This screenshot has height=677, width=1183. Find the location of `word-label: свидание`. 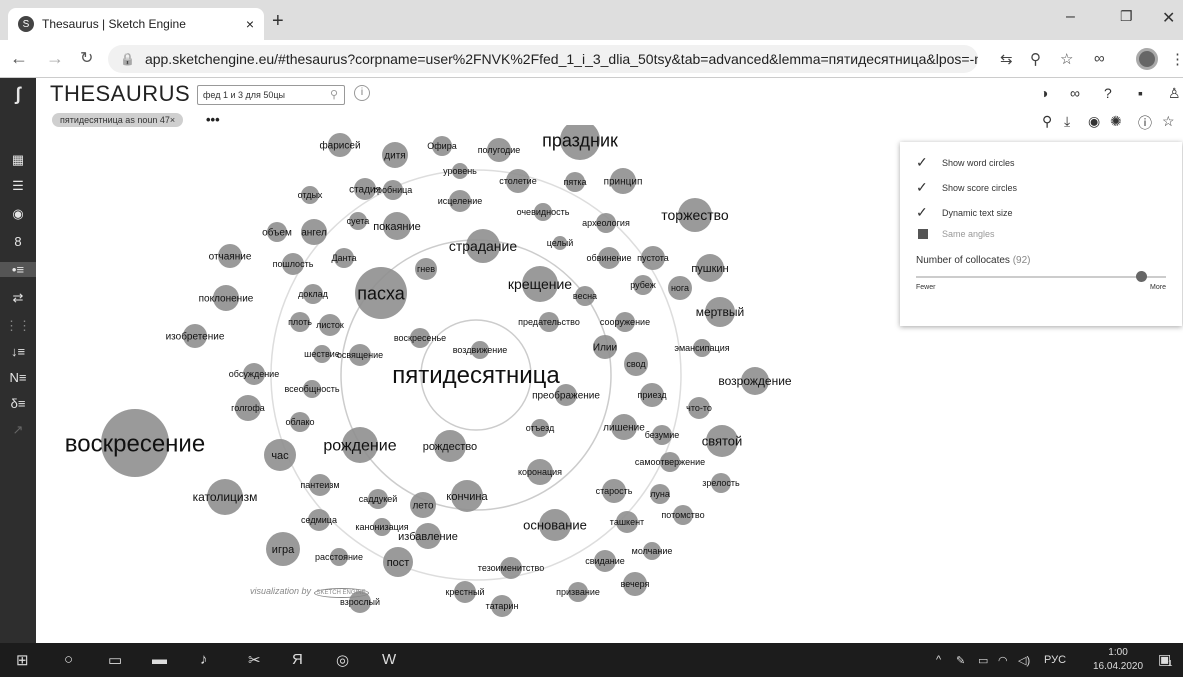

word-label: свидание is located at coordinates (605, 561).